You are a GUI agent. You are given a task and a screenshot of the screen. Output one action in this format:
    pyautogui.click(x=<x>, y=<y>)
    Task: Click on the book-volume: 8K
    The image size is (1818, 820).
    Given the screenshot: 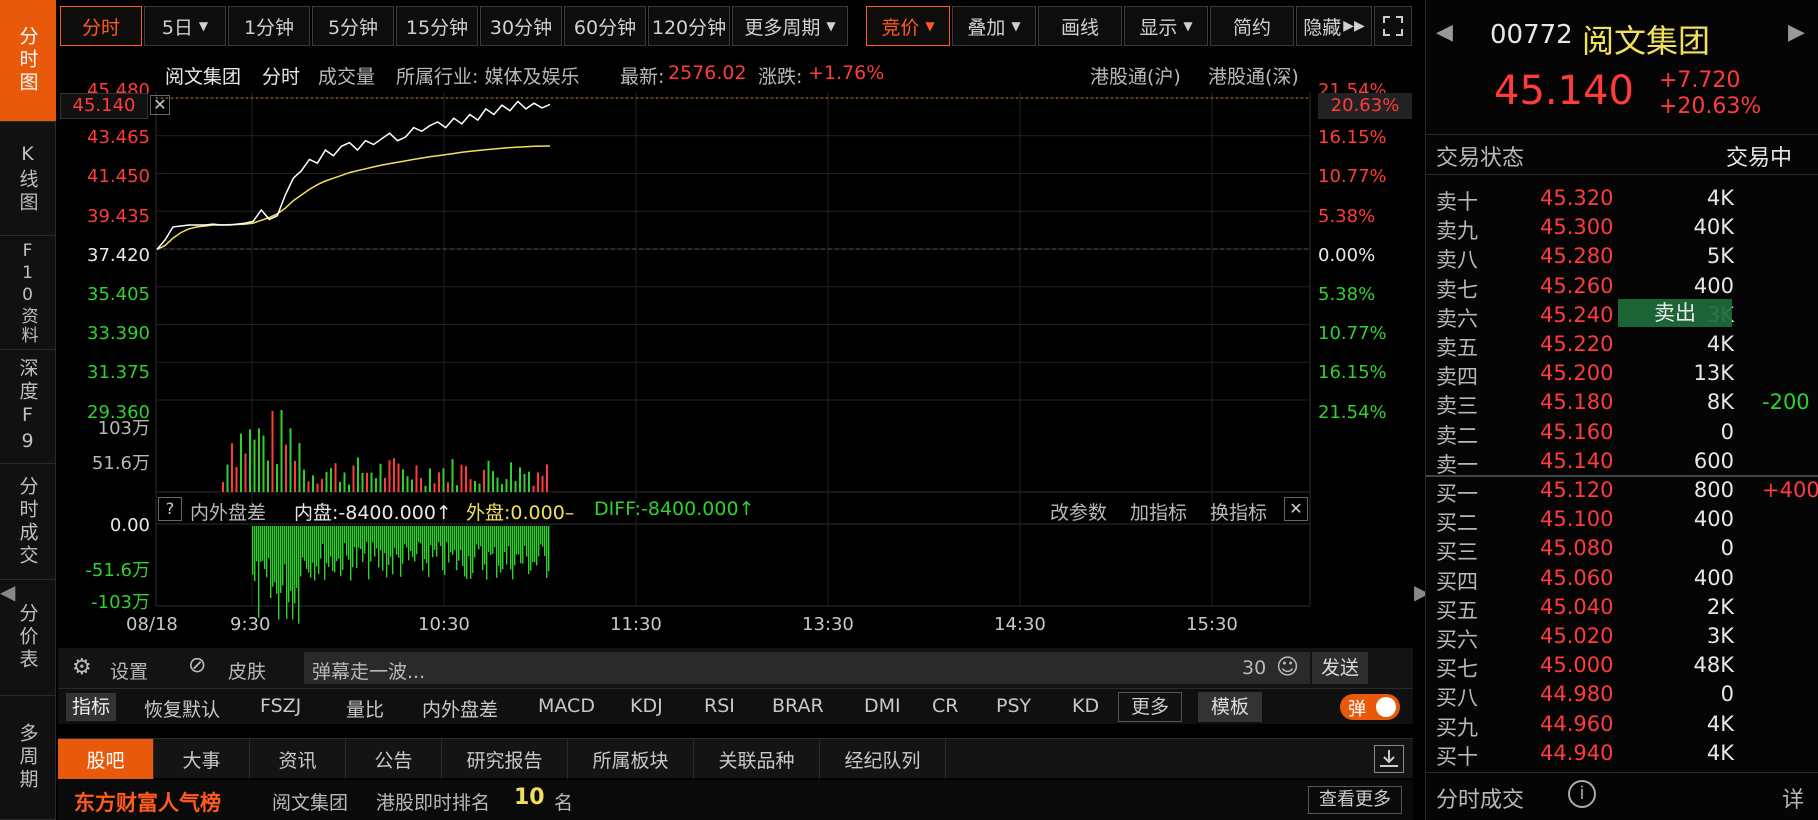 What is the action you would take?
    pyautogui.click(x=1720, y=402)
    